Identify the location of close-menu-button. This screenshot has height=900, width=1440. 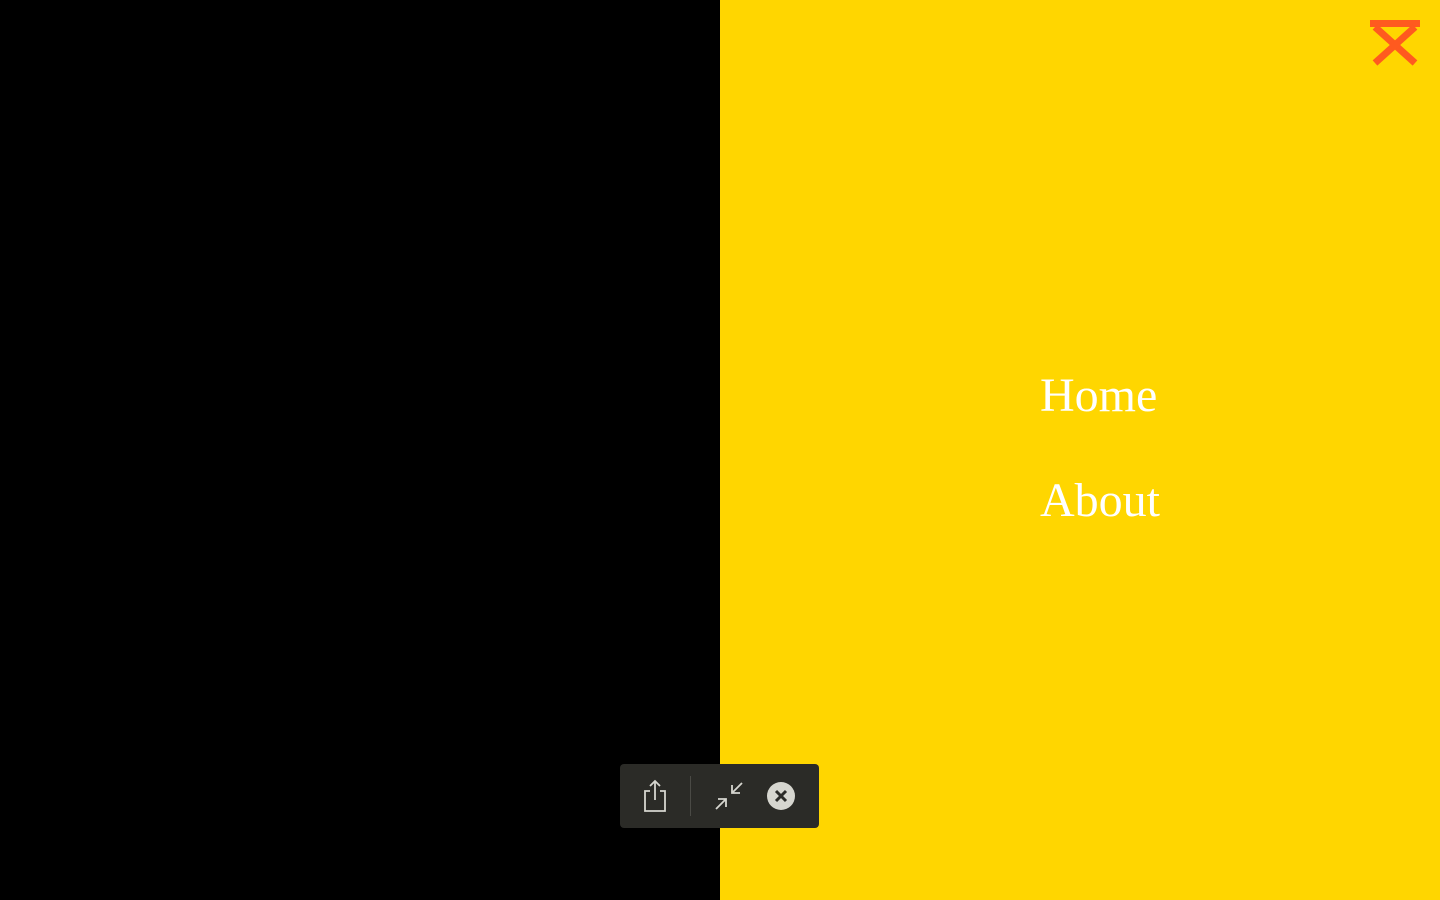
(1395, 43).